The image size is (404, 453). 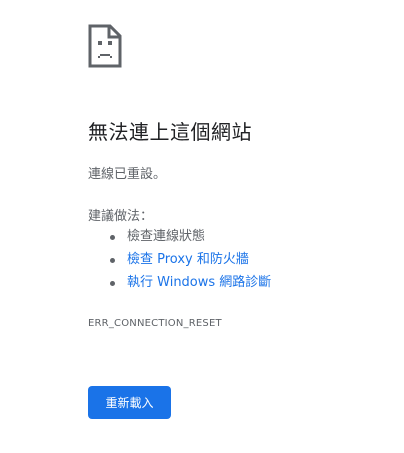 What do you see at coordinates (155, 323) in the screenshot?
I see `error-code: ERR_CONNECTION_RESET` at bounding box center [155, 323].